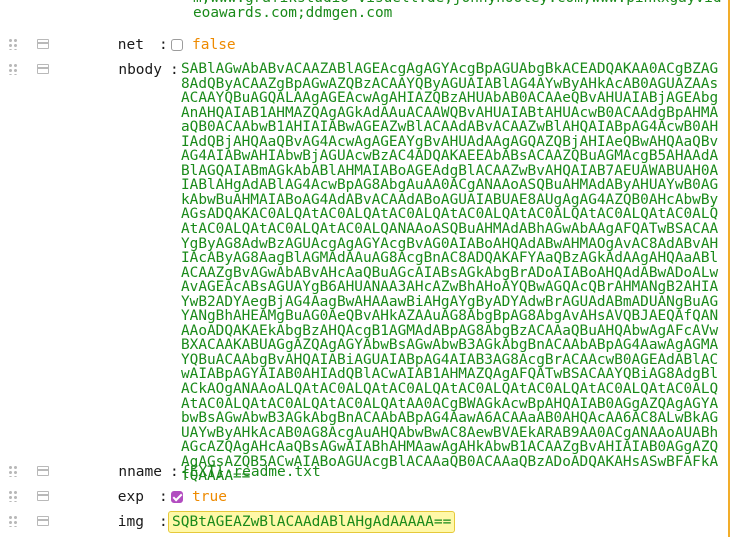 The height and width of the screenshot is (537, 731). I want to click on field-key: nname, so click(139, 472).